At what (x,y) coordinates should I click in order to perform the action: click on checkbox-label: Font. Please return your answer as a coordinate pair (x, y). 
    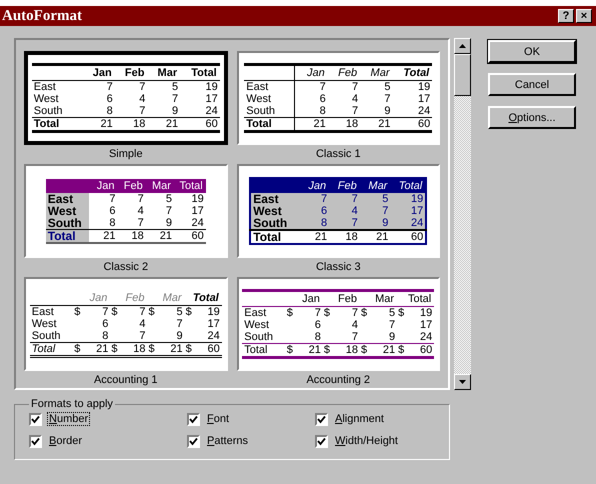
    Looking at the image, I should click on (218, 419).